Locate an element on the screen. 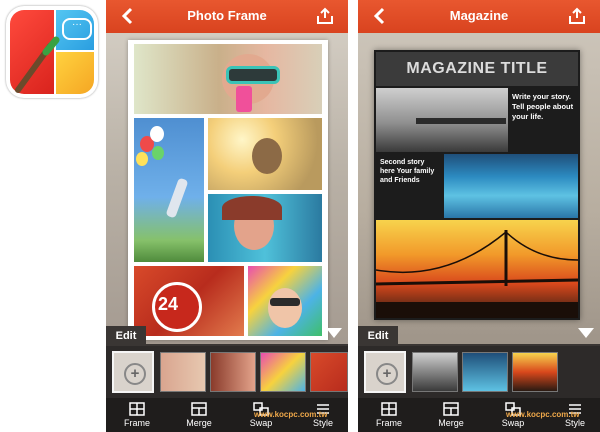 The width and height of the screenshot is (600, 432). photo-balloons-jump is located at coordinates (169, 190).